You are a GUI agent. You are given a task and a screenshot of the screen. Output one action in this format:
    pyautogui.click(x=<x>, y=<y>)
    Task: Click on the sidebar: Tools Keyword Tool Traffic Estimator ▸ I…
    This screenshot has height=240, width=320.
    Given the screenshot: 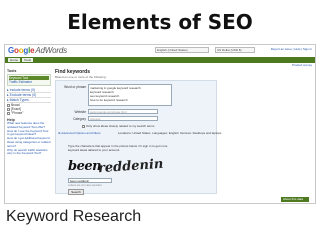 What is the action you would take?
    pyautogui.click(x=29, y=136)
    